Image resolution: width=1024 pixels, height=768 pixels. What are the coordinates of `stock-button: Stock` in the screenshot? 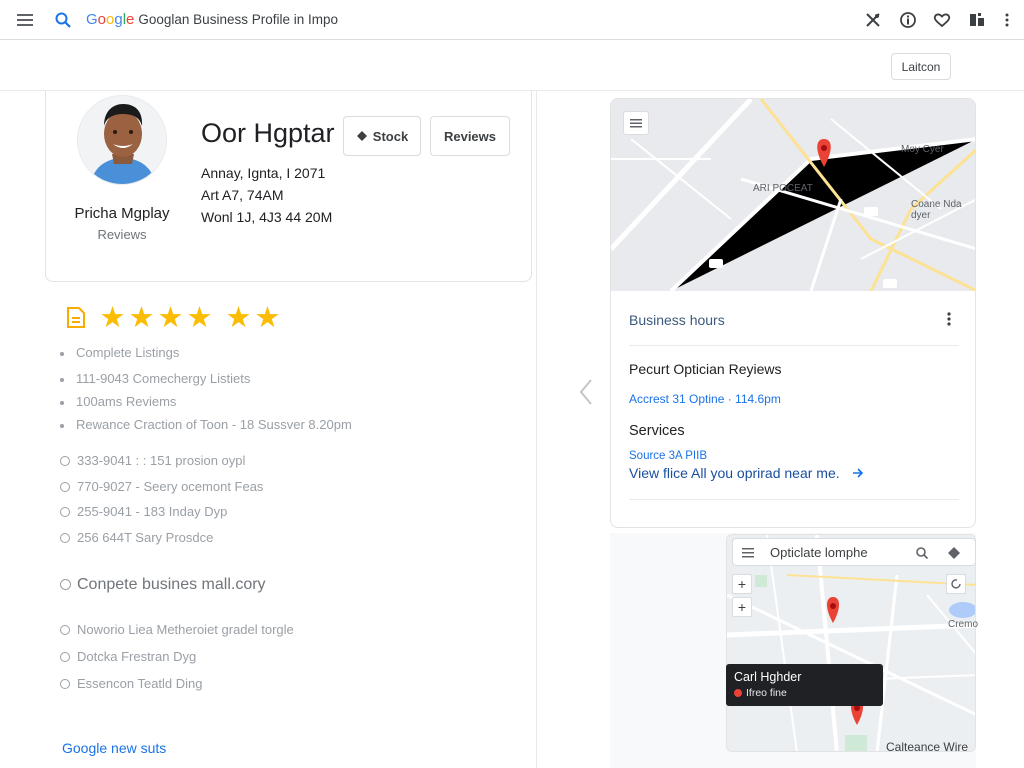 It's located at (382, 136).